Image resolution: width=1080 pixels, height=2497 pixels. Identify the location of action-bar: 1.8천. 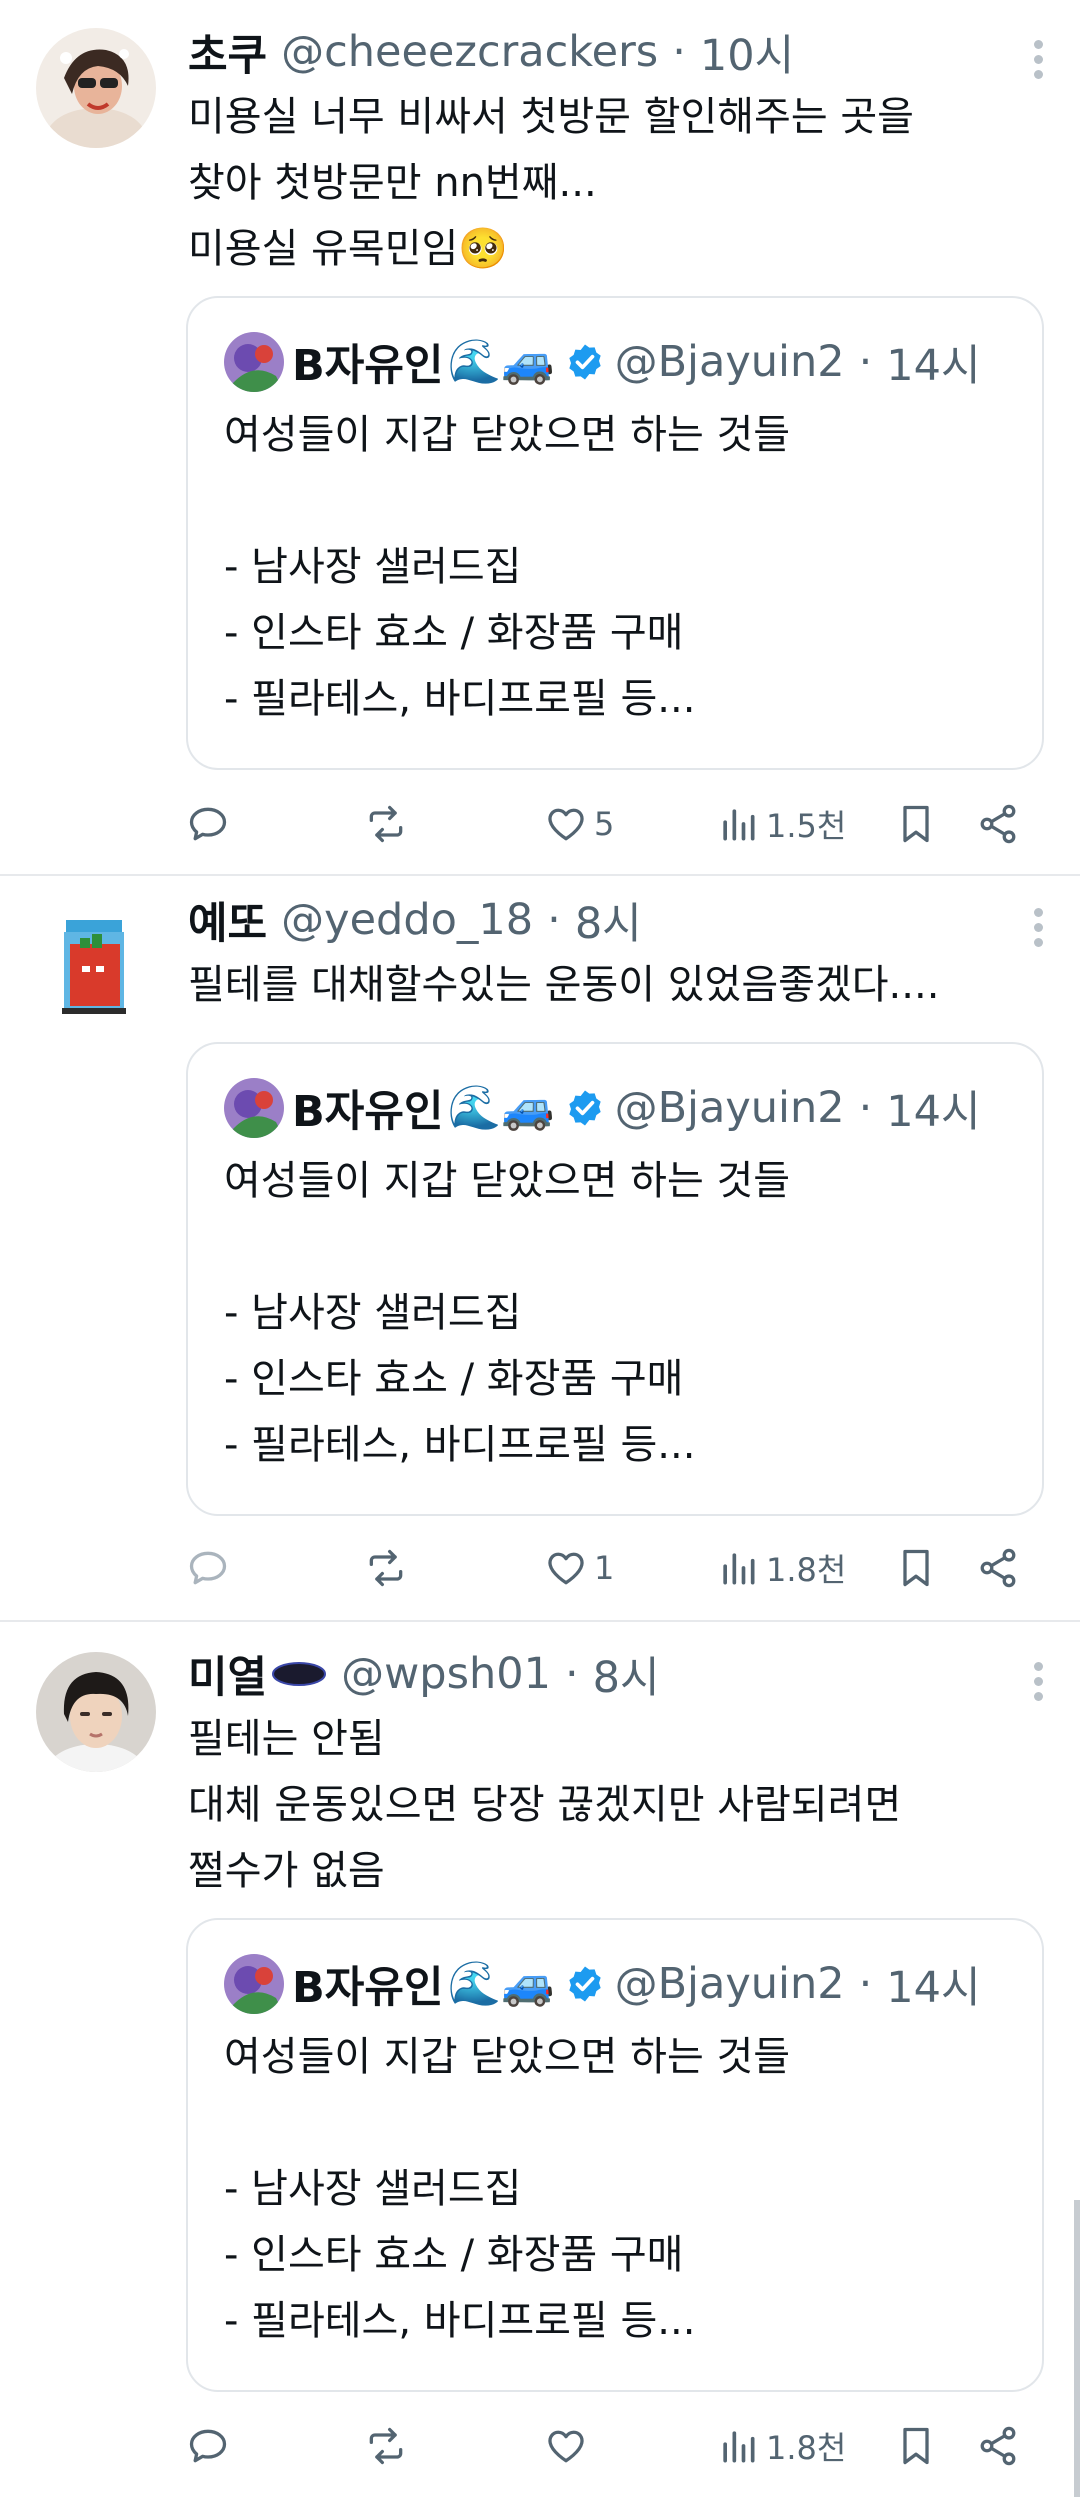
(611, 2446).